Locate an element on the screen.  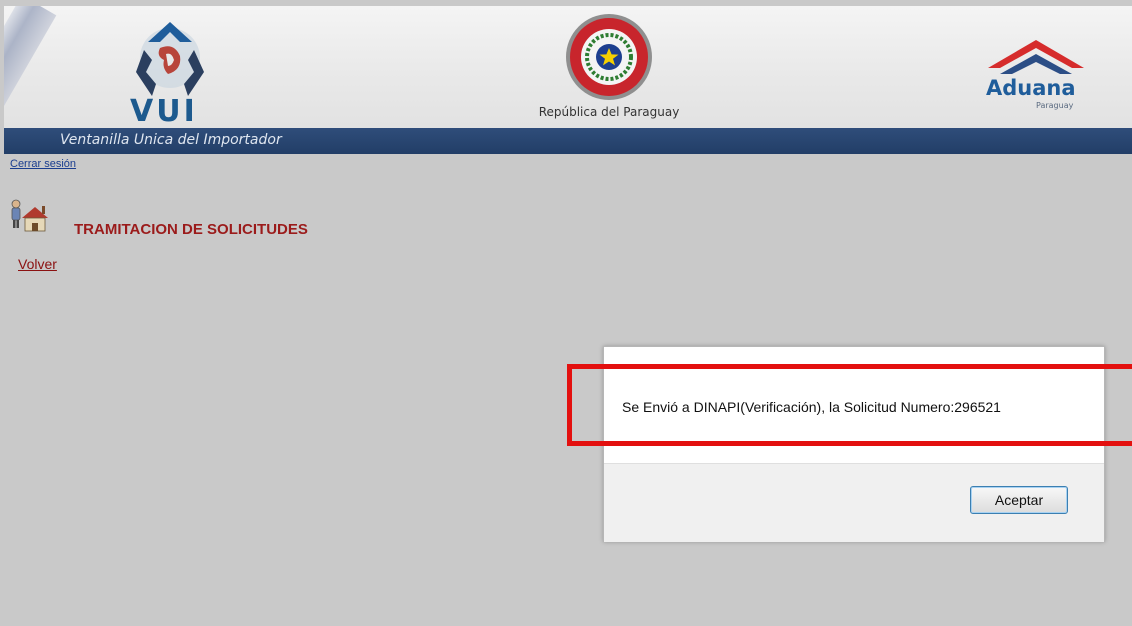
header-decoration is located at coordinates (30, 67).